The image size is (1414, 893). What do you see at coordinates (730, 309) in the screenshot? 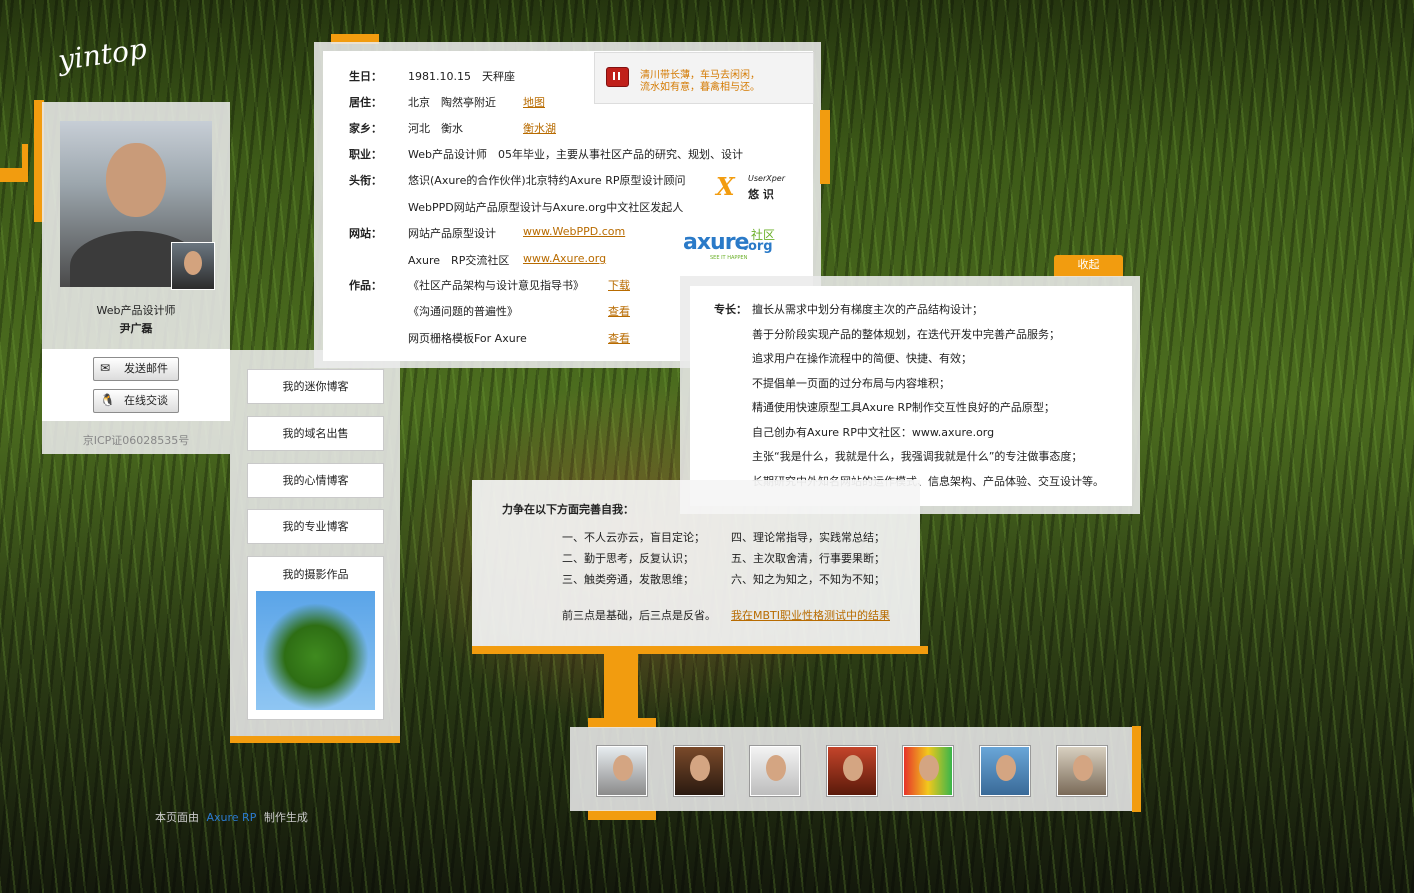
I see `specialty-label: 专长：` at bounding box center [730, 309].